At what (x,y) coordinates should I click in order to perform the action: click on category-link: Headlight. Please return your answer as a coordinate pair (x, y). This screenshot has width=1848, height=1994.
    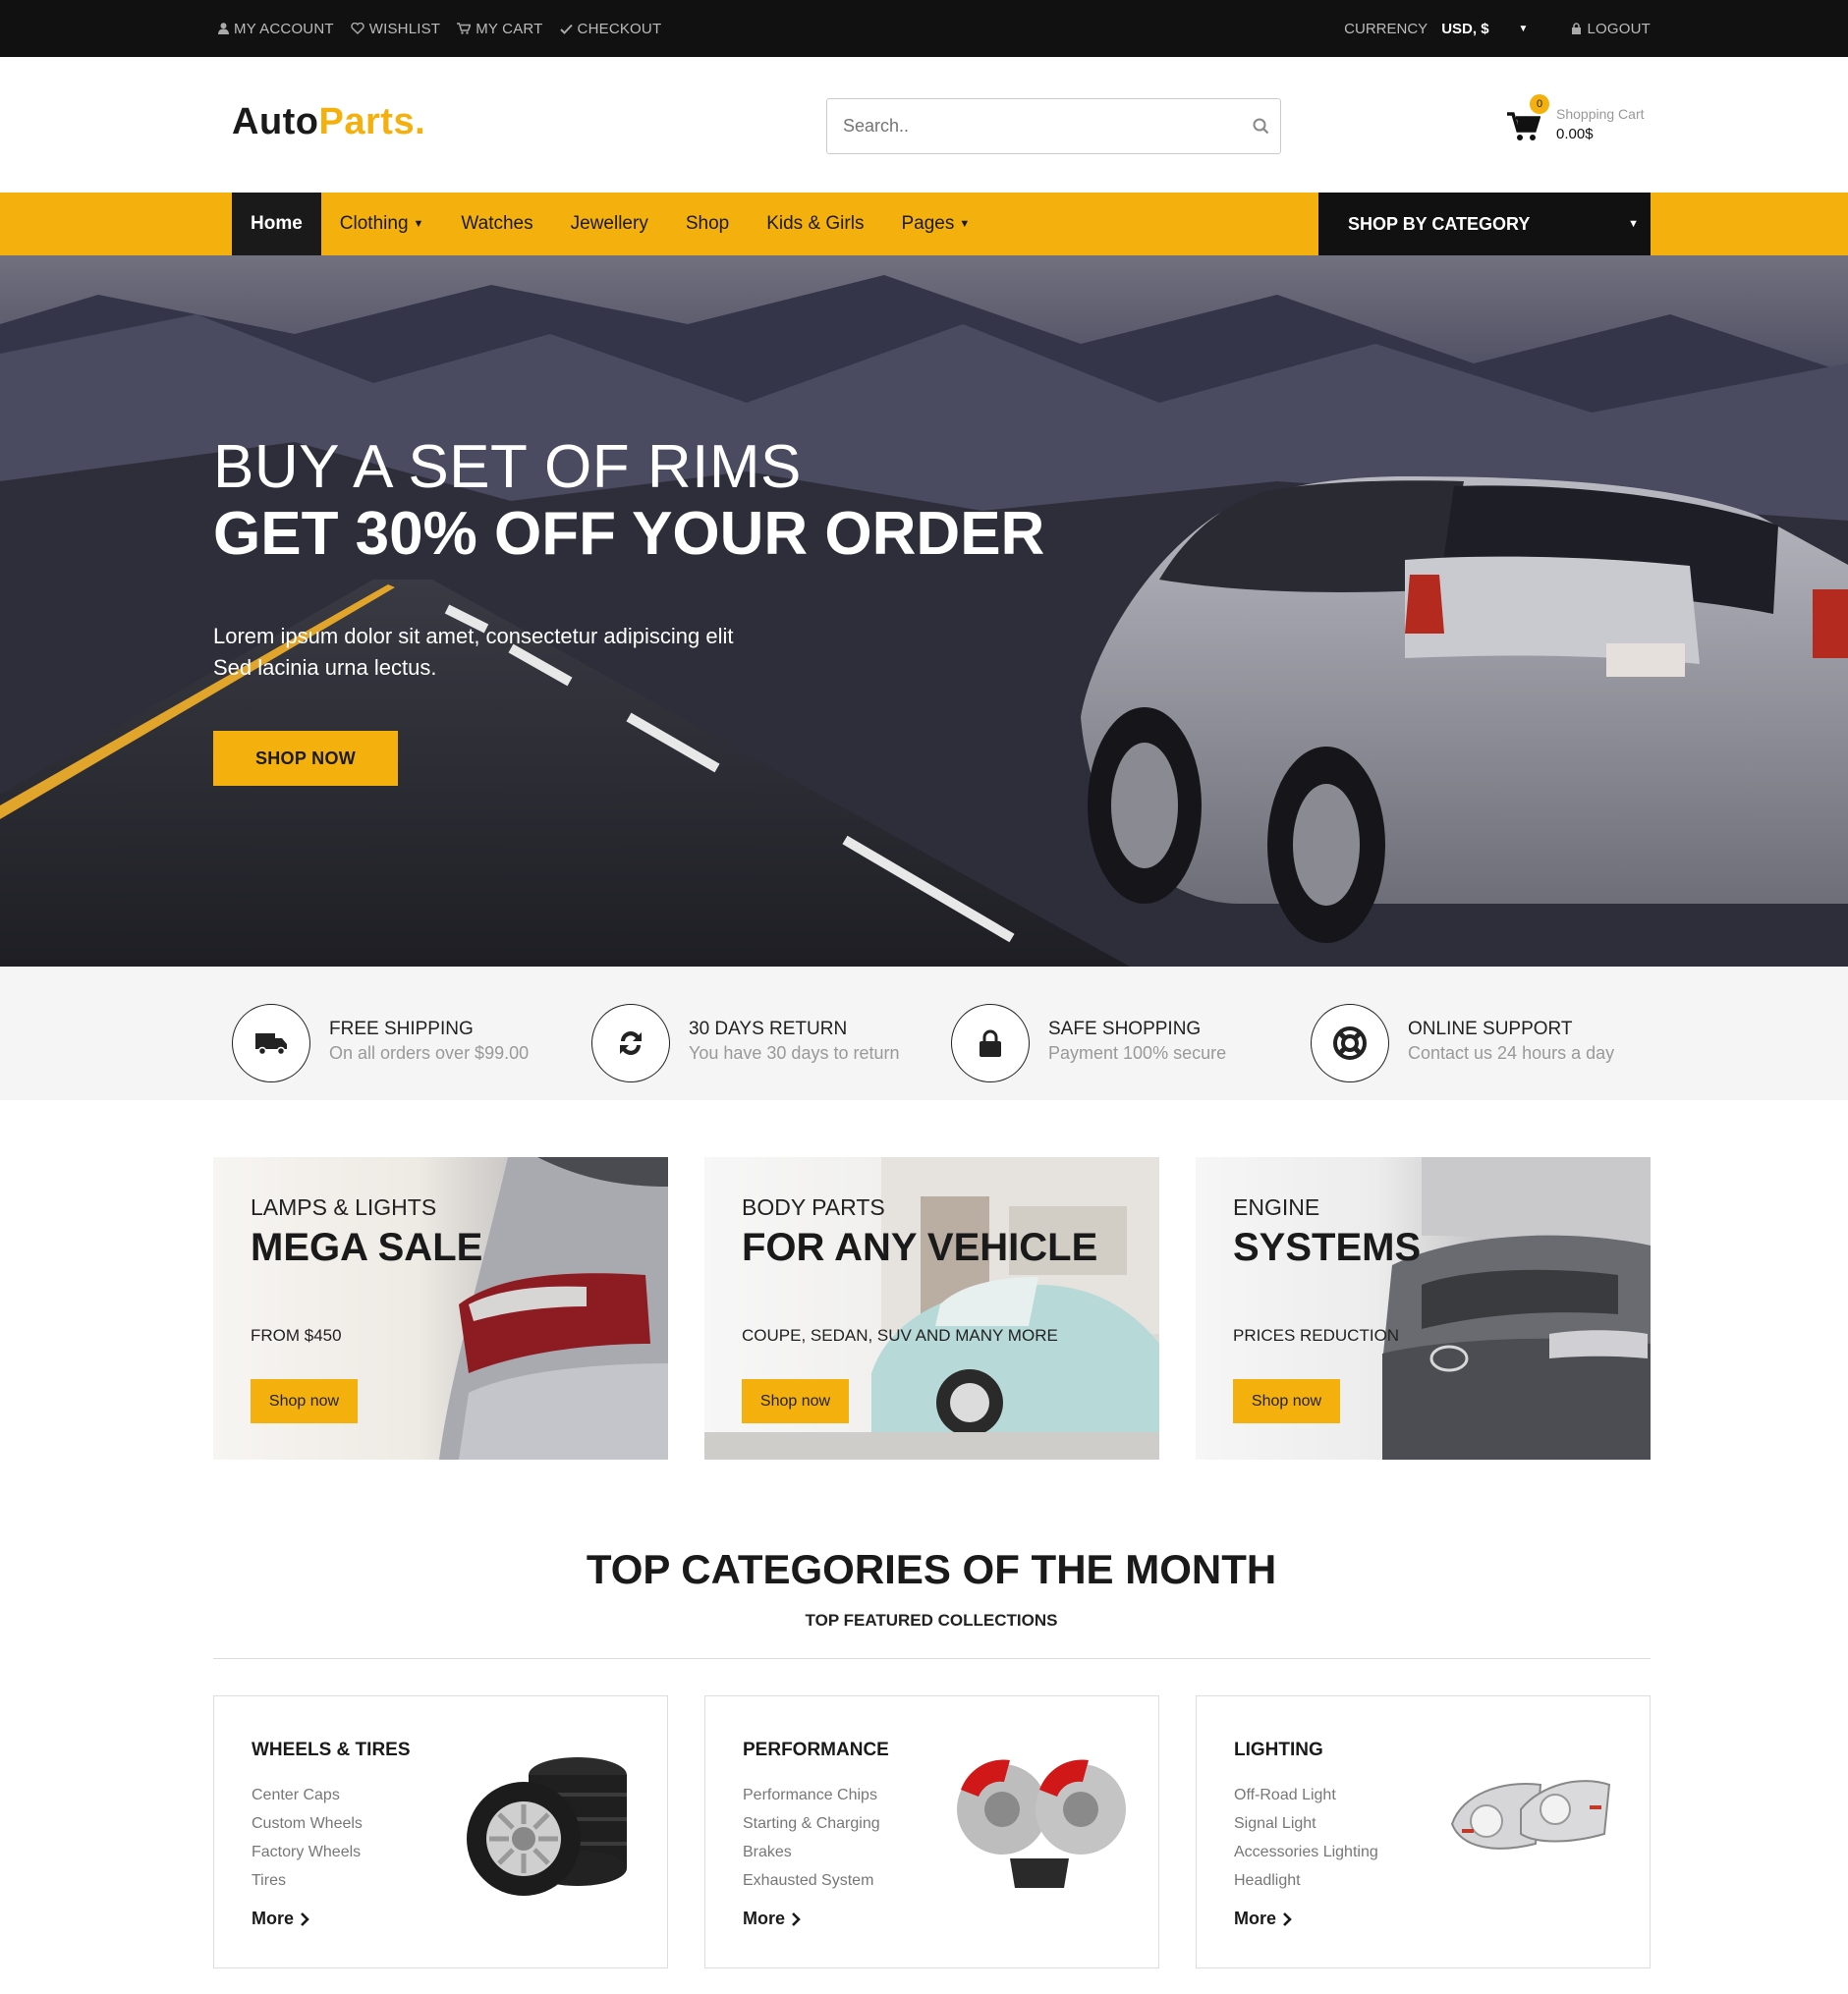
    Looking at the image, I should click on (1306, 1880).